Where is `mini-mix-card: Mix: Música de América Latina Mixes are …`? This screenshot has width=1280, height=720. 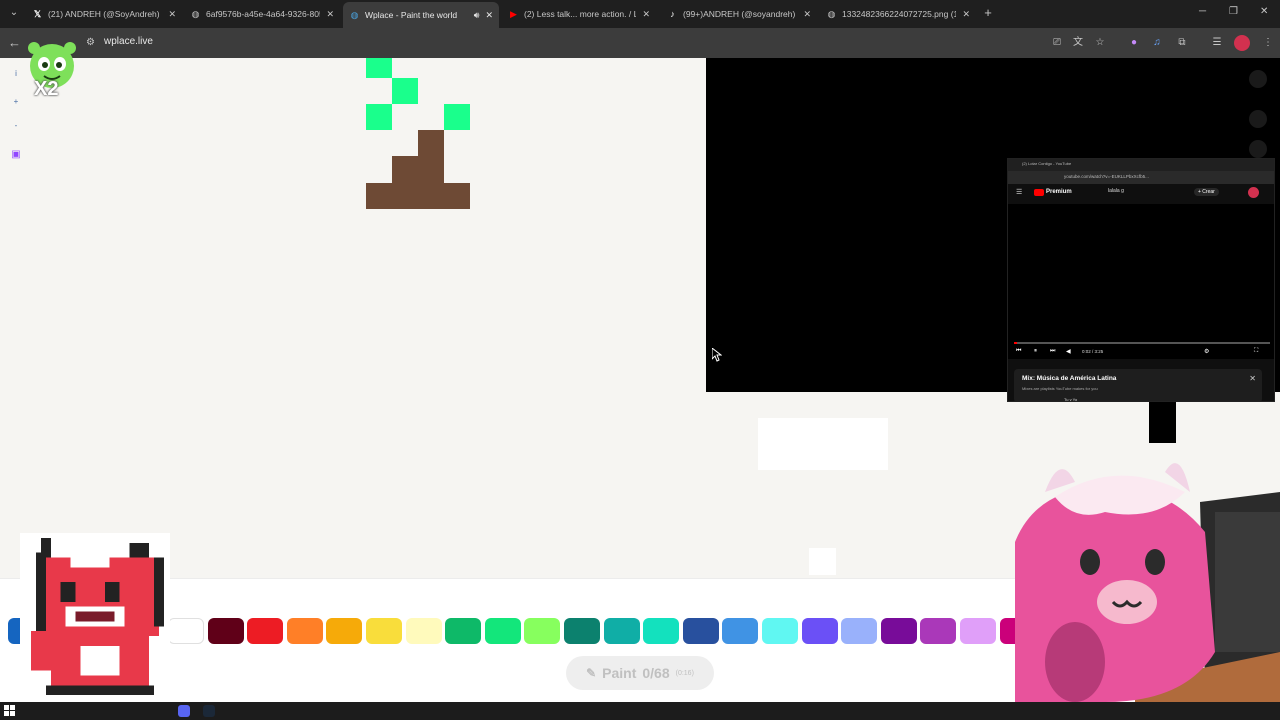
mini-mix-card: Mix: Música de América Latina Mixes are … is located at coordinates (1138, 385).